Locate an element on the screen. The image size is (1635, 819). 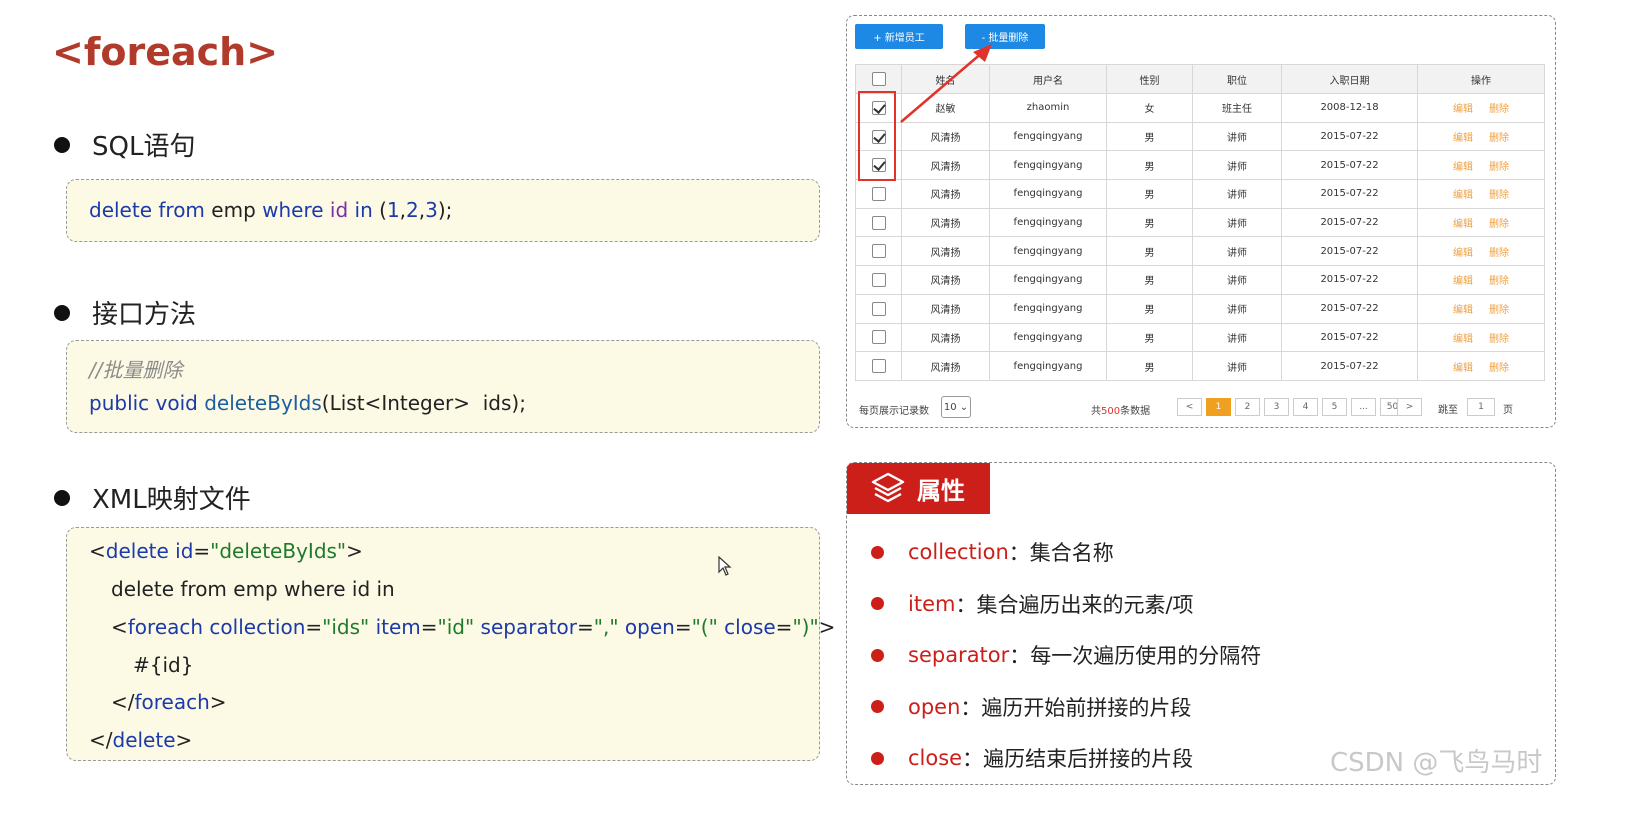
jump-page-input: 1 is located at coordinates (1481, 407).